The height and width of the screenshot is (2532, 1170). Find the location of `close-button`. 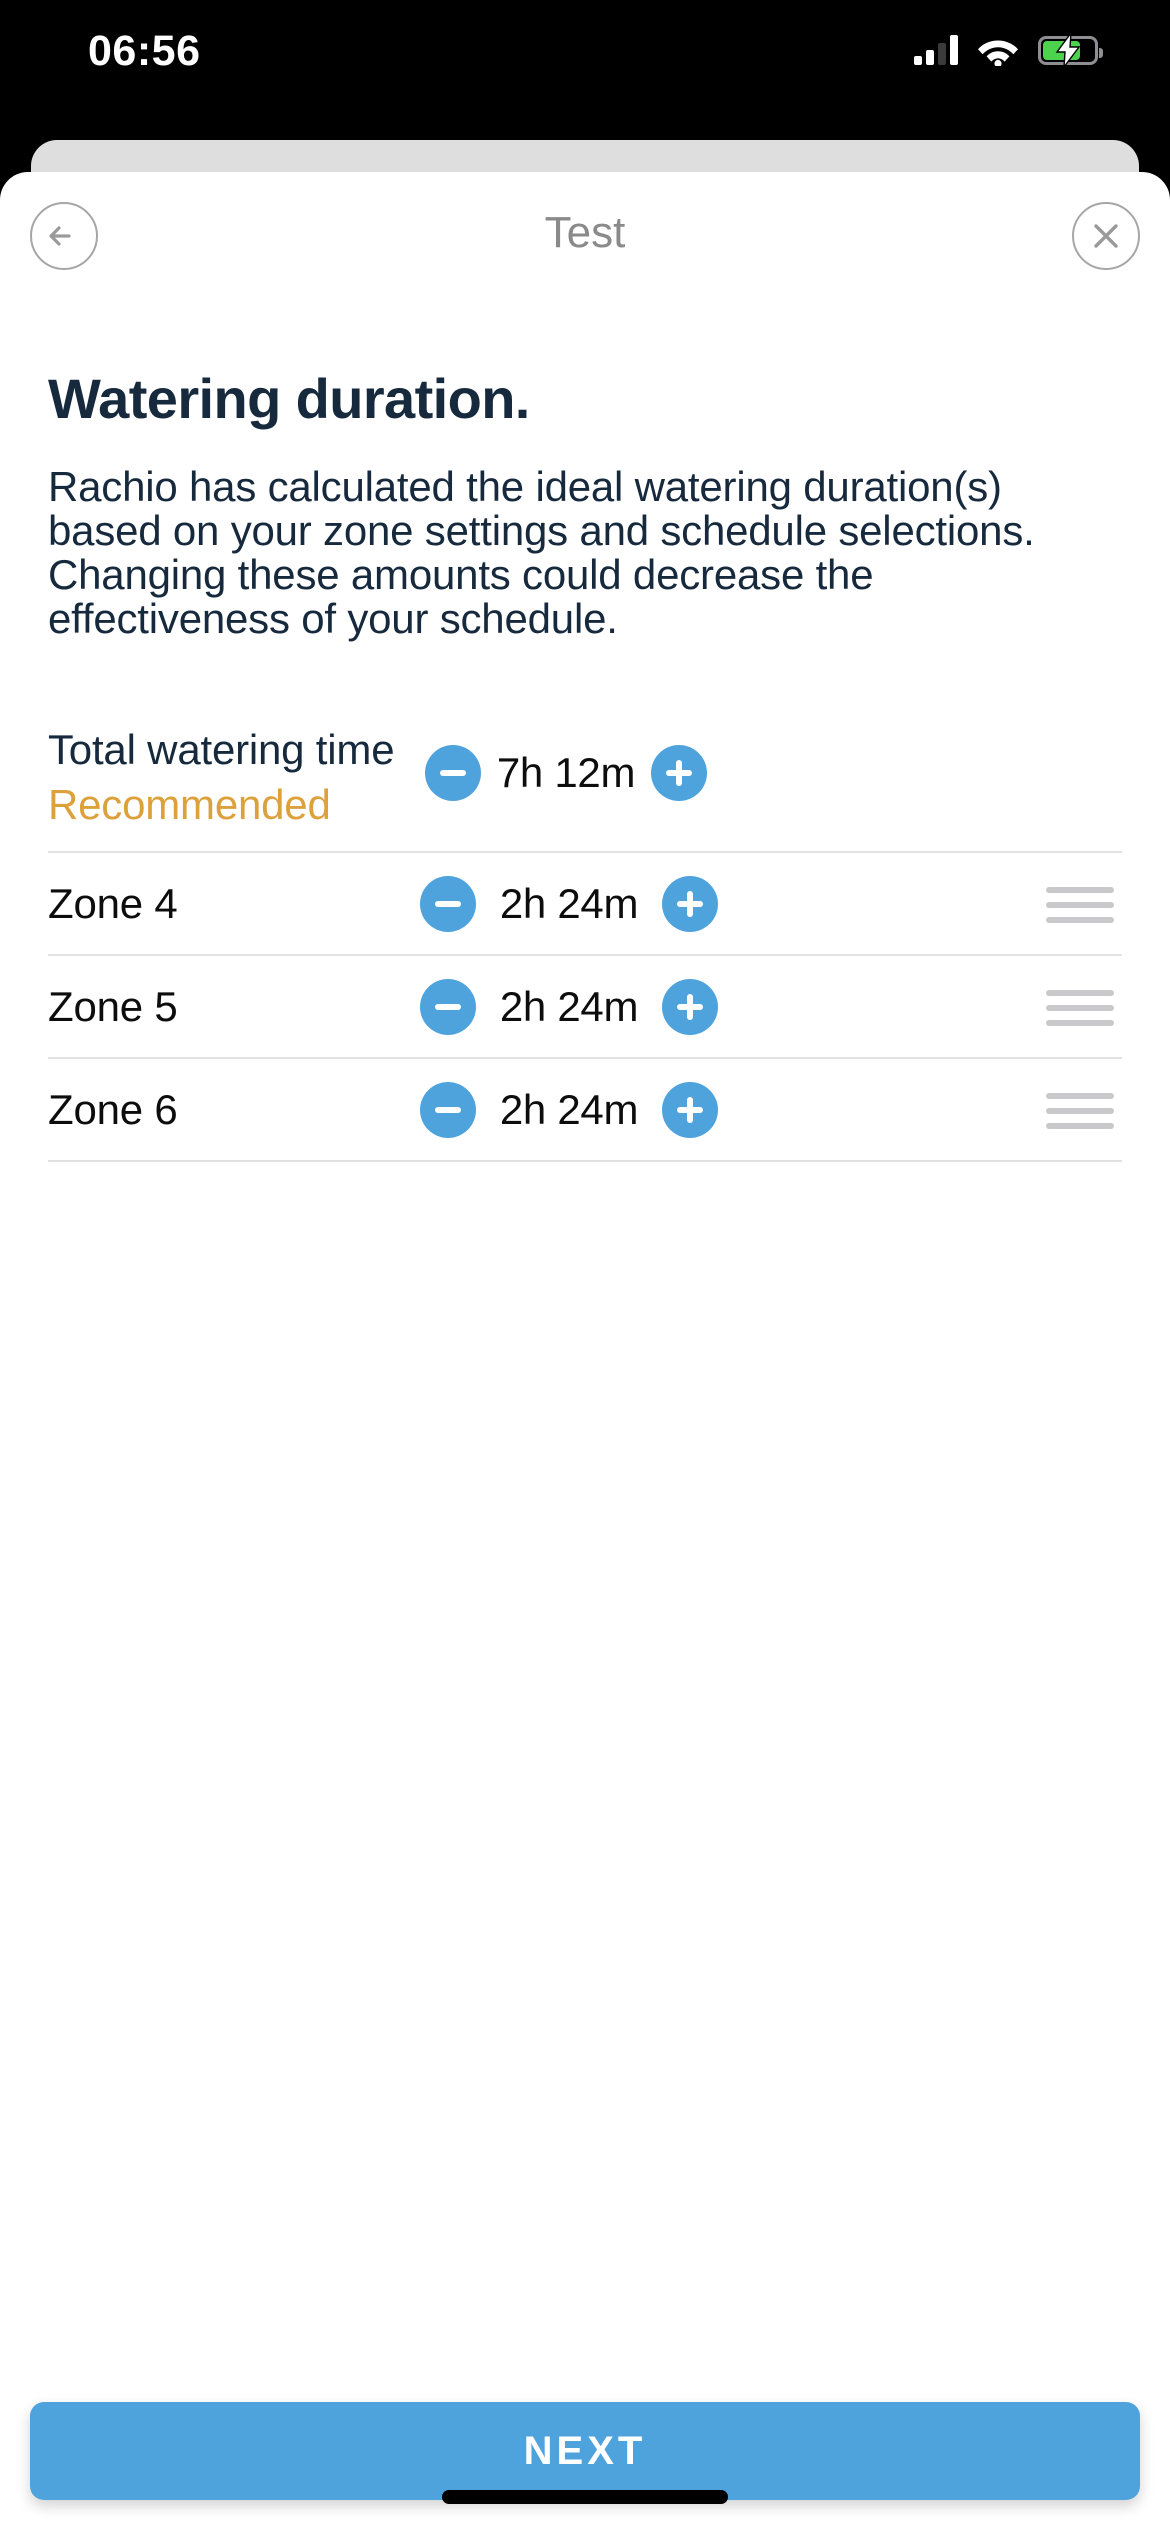

close-button is located at coordinates (1106, 236).